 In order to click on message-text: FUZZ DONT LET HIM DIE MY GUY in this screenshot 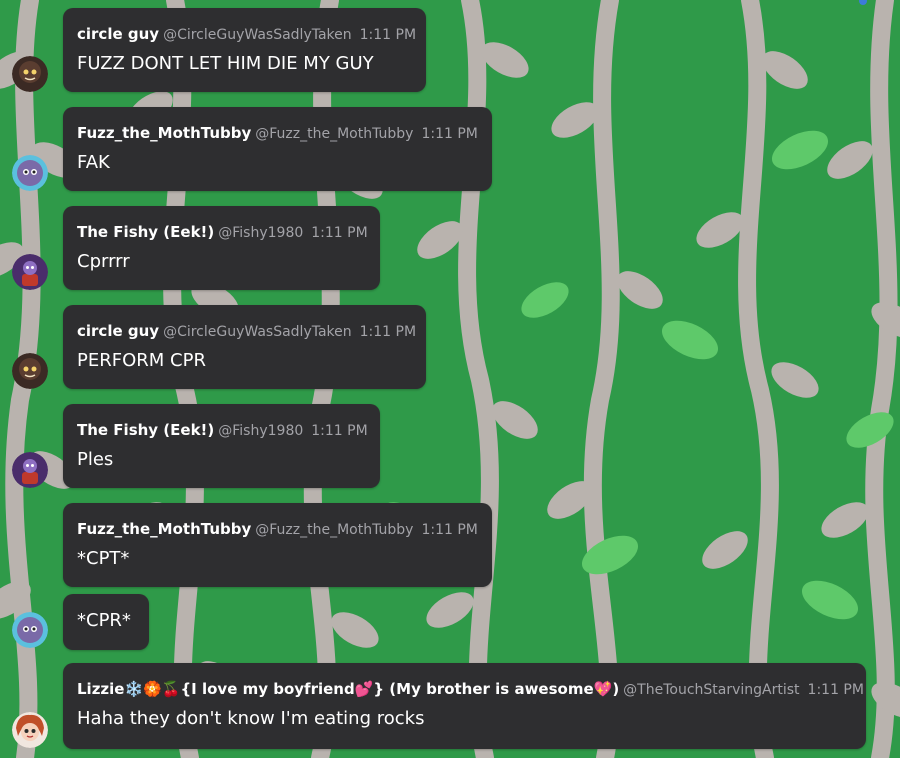, I will do `click(225, 63)`.